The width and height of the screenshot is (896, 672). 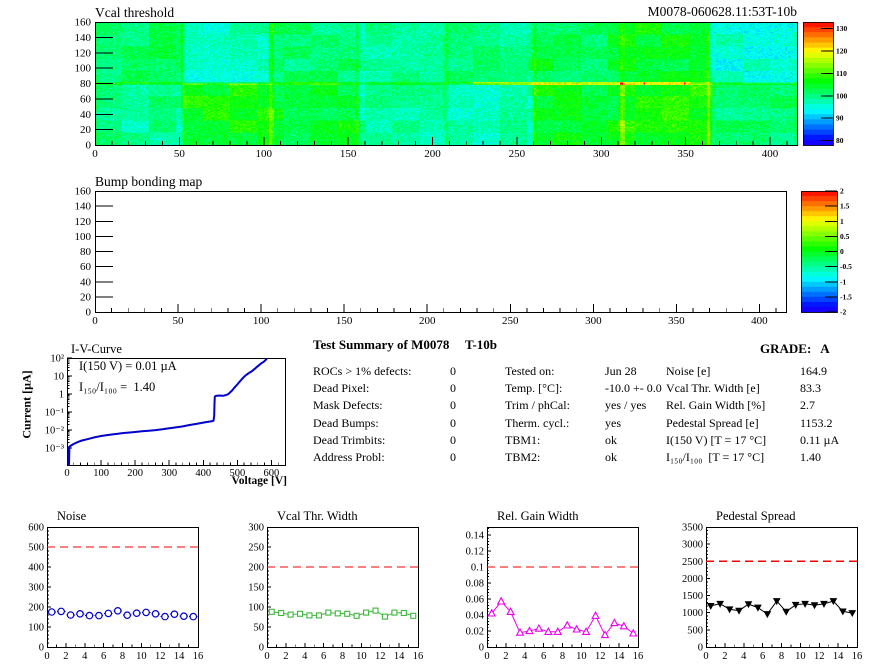 What do you see at coordinates (716, 440) in the screenshot?
I see `summary-label: I(150 V) [T = 17 °C]` at bounding box center [716, 440].